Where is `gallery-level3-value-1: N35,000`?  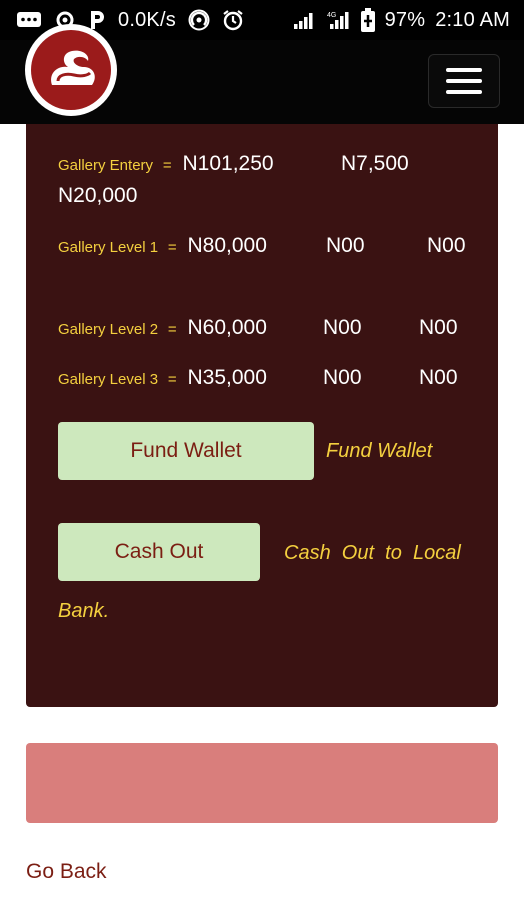
gallery-level3-value-1: N35,000 is located at coordinates (227, 377).